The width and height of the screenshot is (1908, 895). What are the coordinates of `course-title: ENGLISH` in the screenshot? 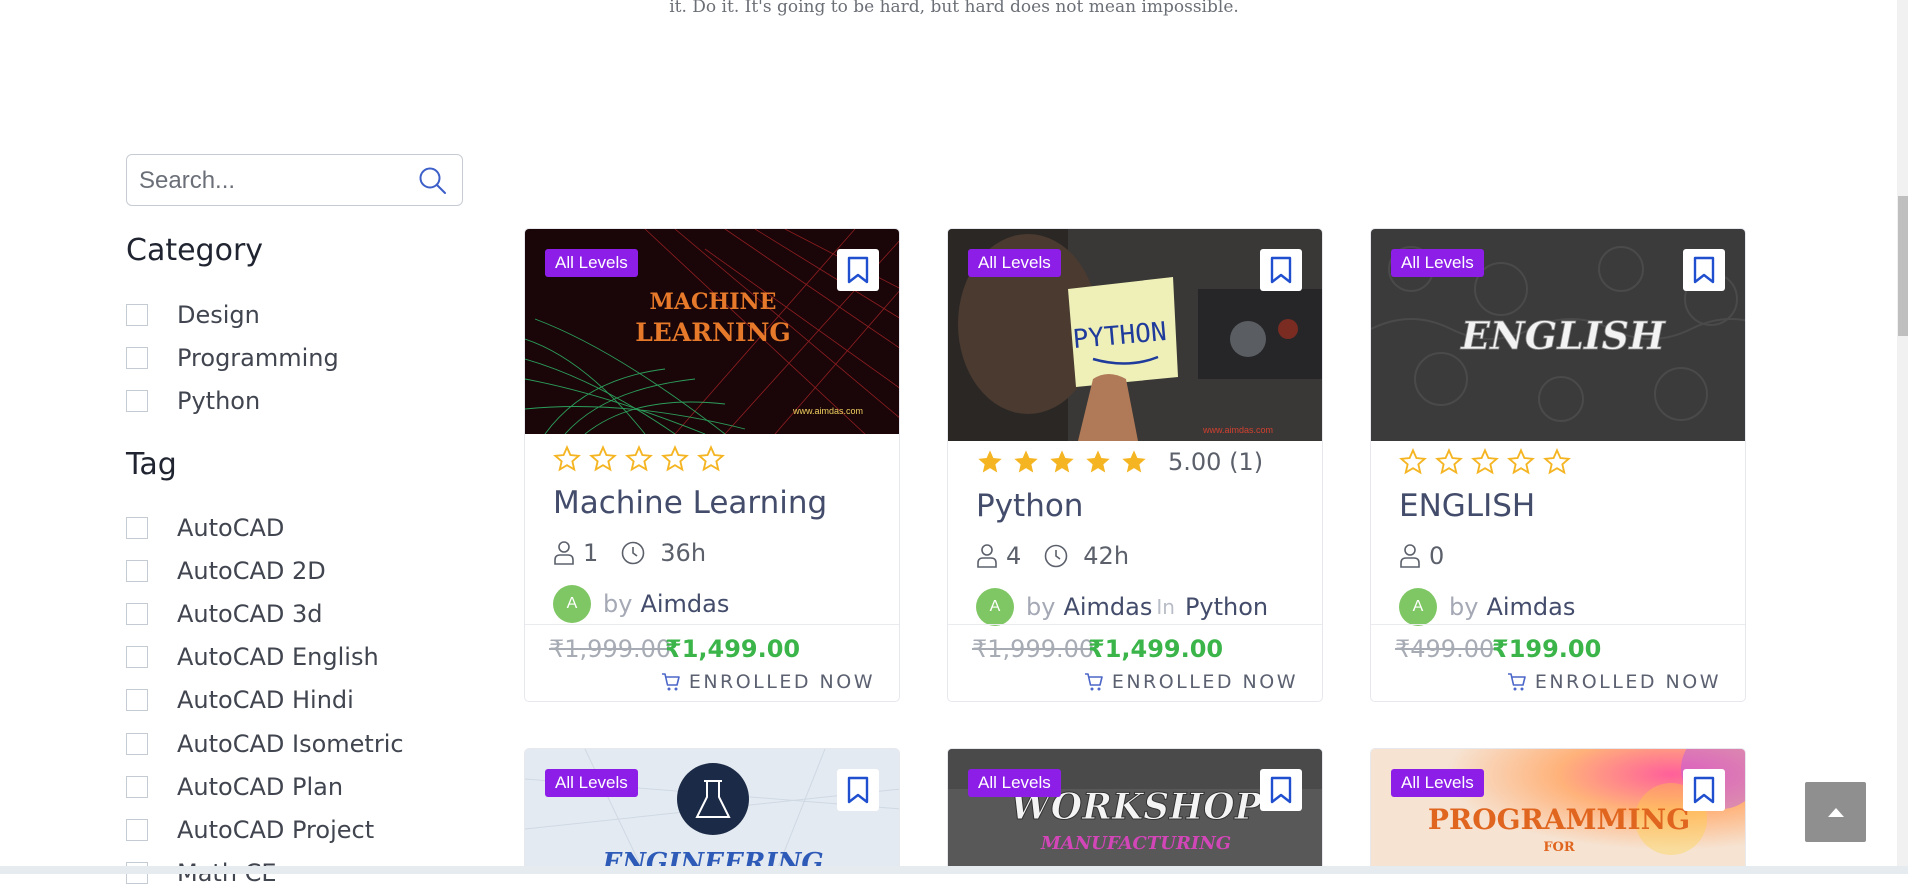 It's located at (1467, 506).